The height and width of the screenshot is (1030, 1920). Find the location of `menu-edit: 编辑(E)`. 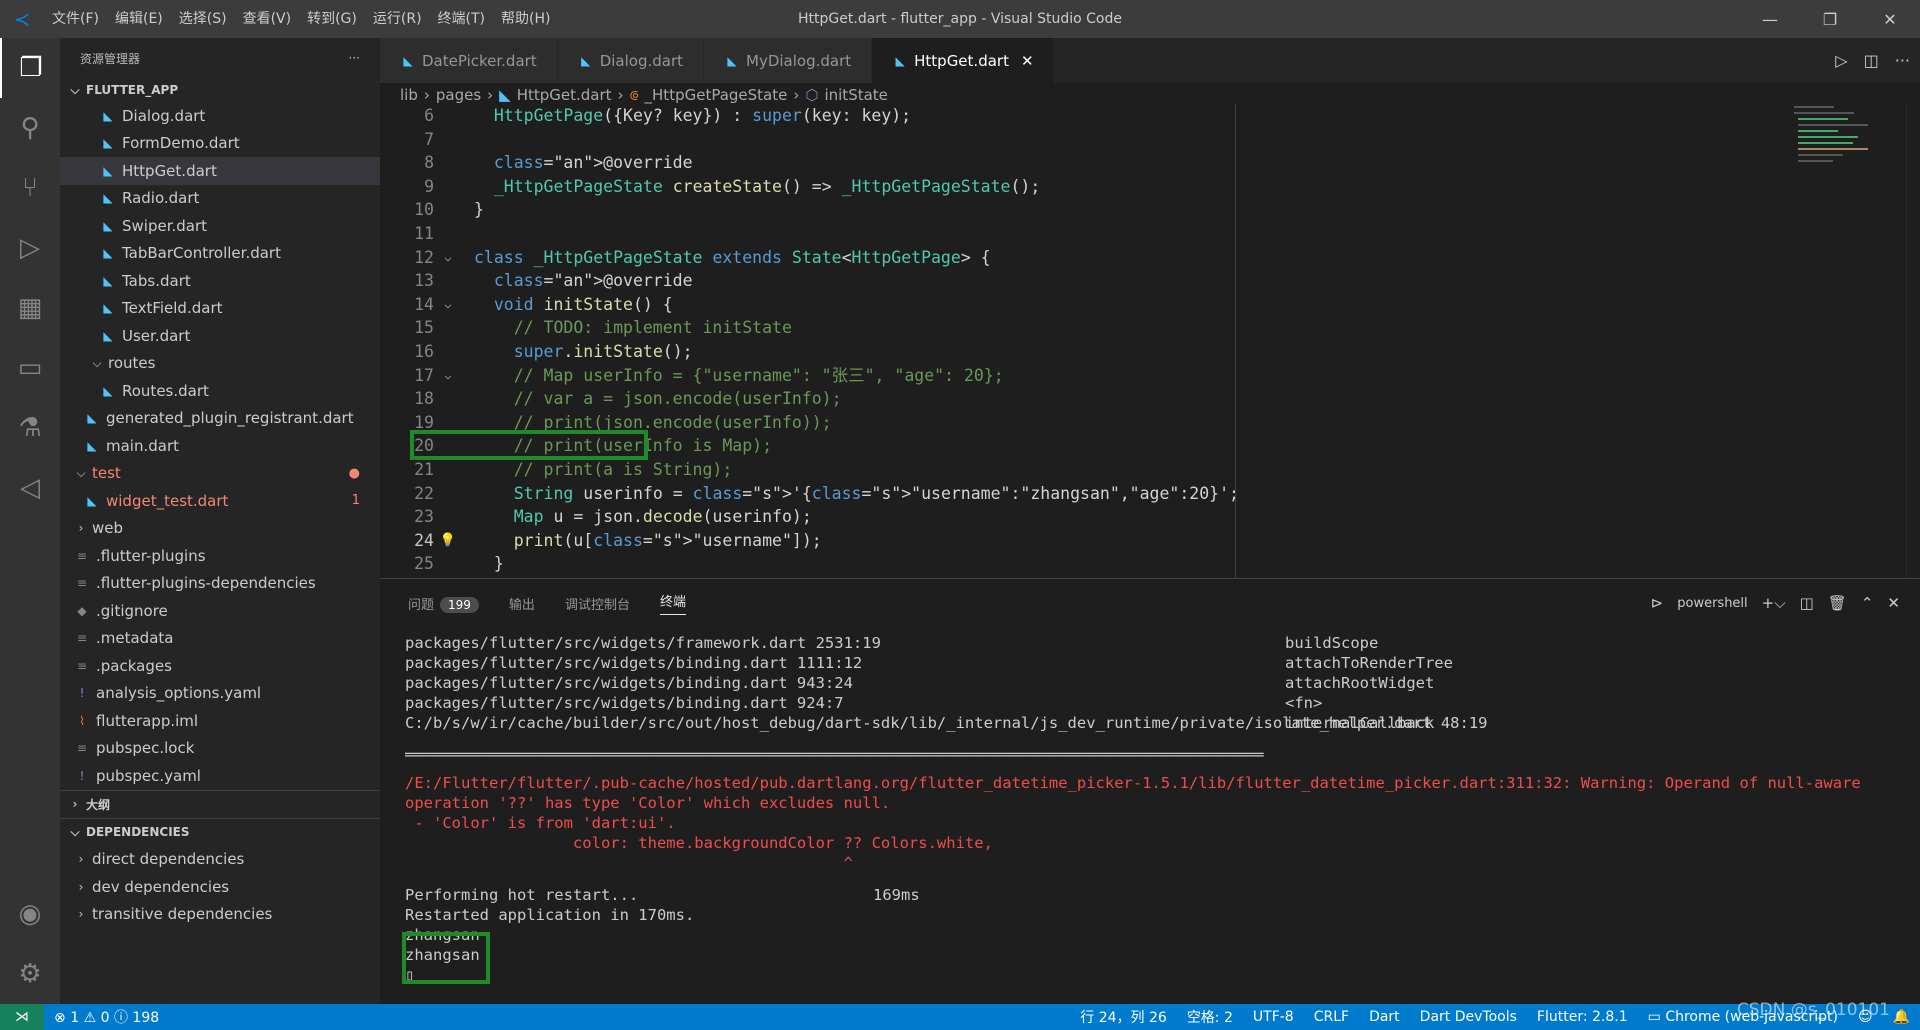

menu-edit: 编辑(E) is located at coordinates (139, 19).